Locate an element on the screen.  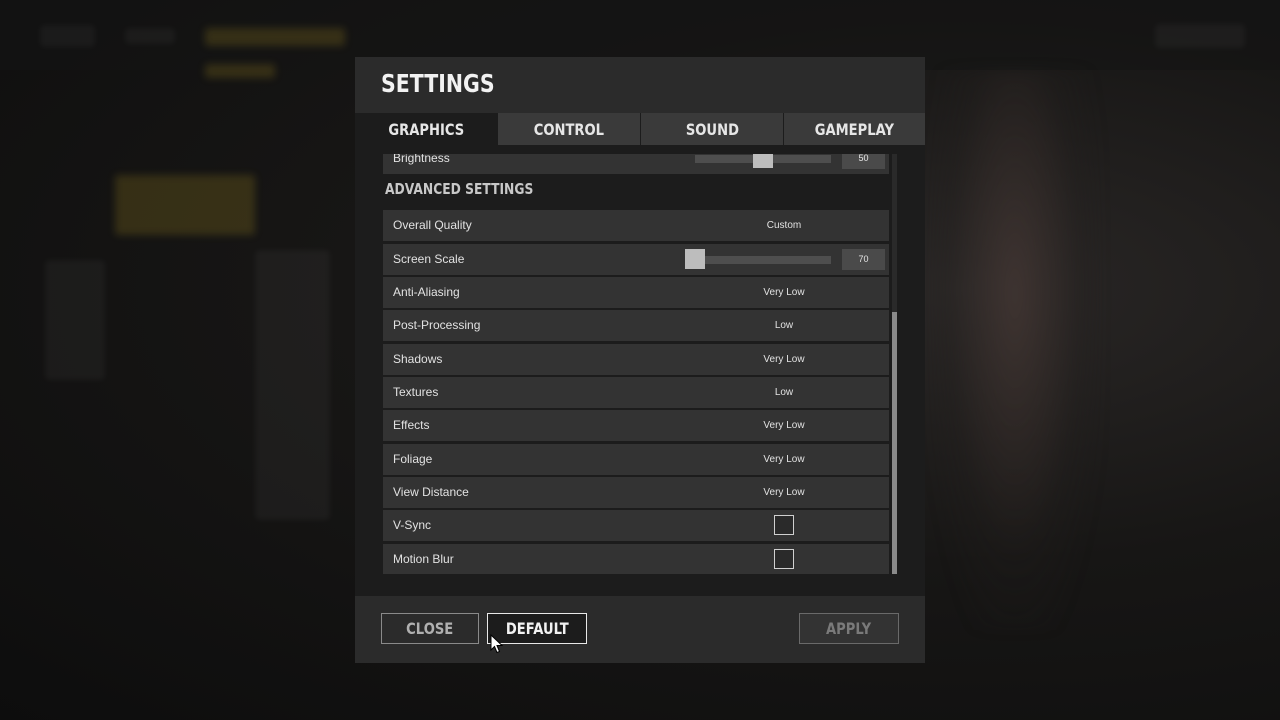
settings-footer: CLOSE DEFAULT APPLY is located at coordinates (640, 629).